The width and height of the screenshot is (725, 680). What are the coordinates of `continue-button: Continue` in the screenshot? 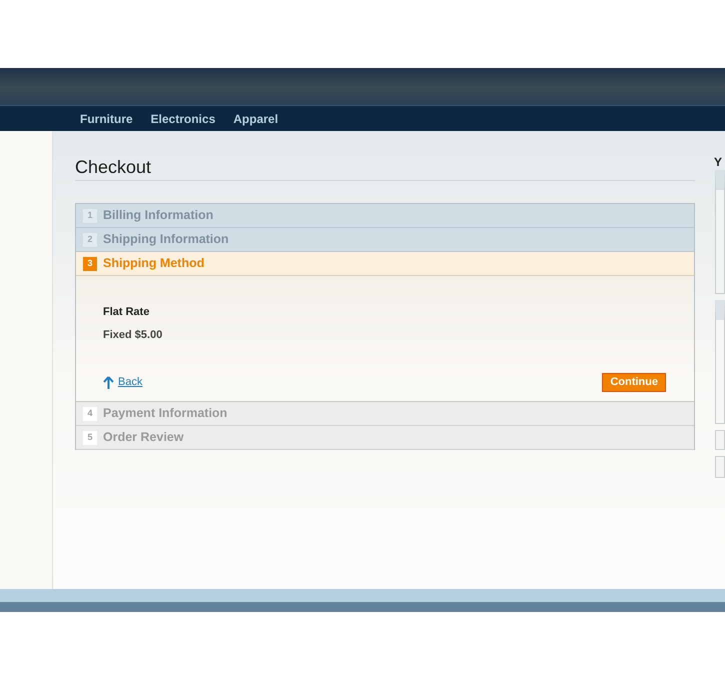 It's located at (634, 382).